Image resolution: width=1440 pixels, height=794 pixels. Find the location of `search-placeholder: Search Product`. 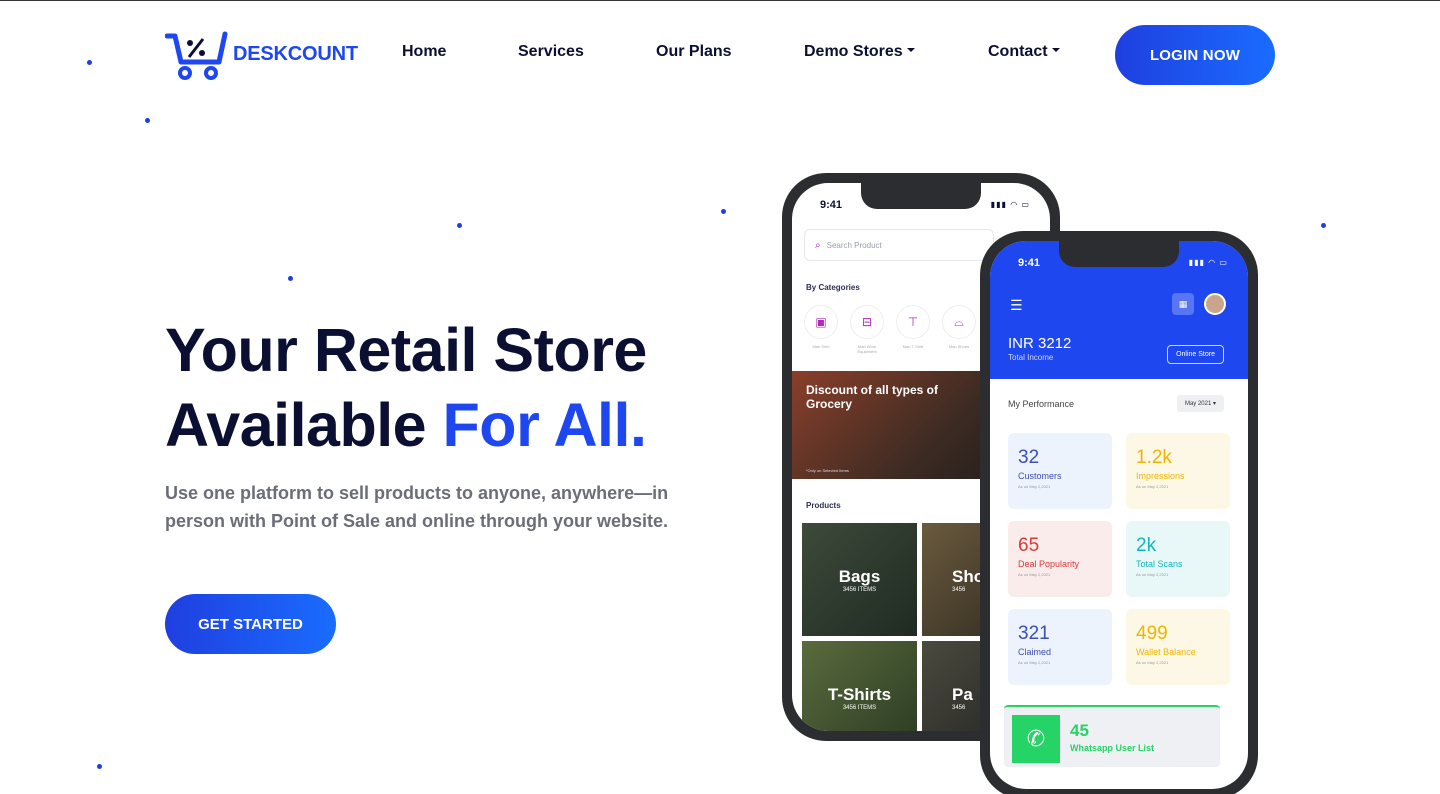

search-placeholder: Search Product is located at coordinates (854, 245).